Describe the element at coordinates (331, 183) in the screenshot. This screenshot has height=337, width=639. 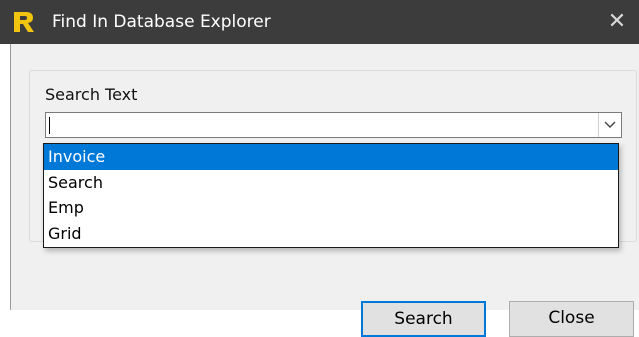
I see `dropdown-item-search: Search` at that location.